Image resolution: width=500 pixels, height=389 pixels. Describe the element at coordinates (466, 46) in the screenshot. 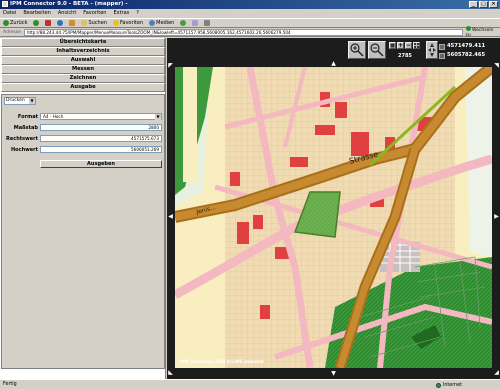

I see `coord-x: 4571479.411` at that location.